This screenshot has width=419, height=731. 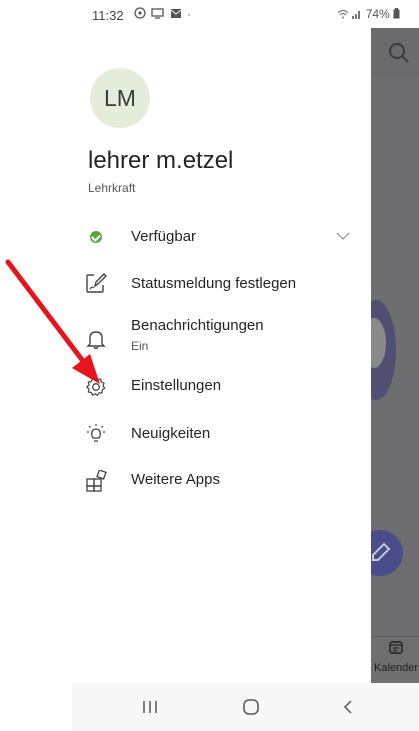 I want to click on battery-icon, so click(x=396, y=13).